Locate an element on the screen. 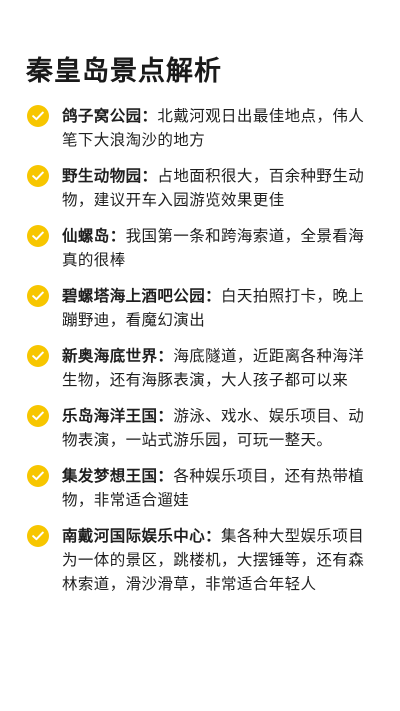 This screenshot has width=400, height=711. list-item: 仙螺岛：我国第一条和跨海索道，全景看海真的很棒 is located at coordinates (201, 248).